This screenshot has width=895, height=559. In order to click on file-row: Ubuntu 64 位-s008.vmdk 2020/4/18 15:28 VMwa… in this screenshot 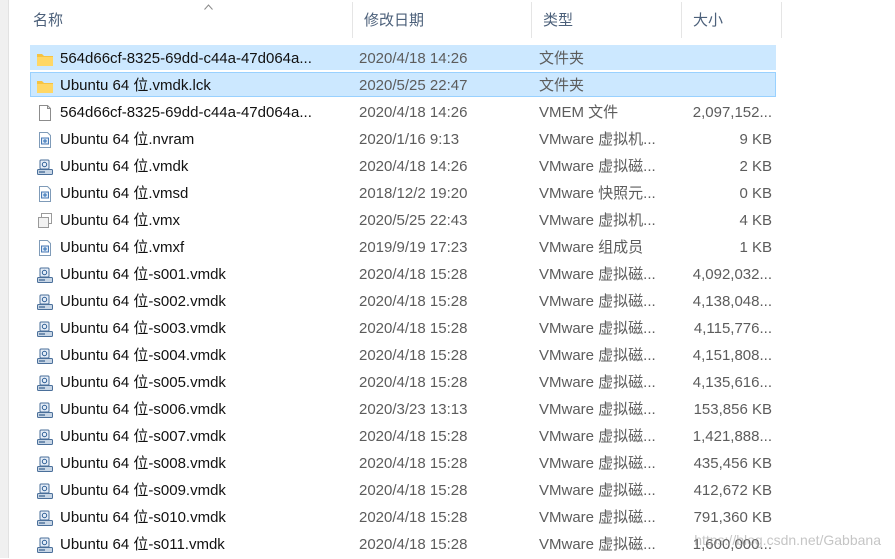, I will do `click(447, 463)`.